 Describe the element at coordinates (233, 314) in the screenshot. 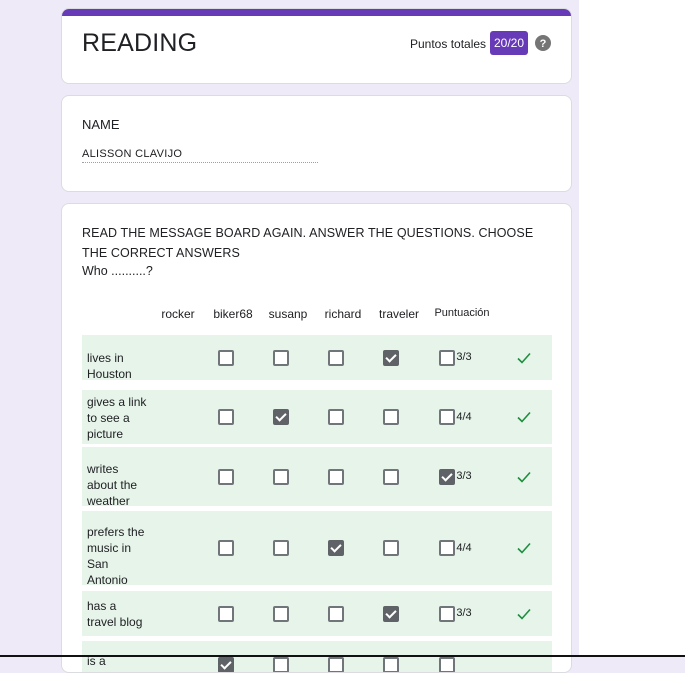

I see `column-header: biker68` at that location.